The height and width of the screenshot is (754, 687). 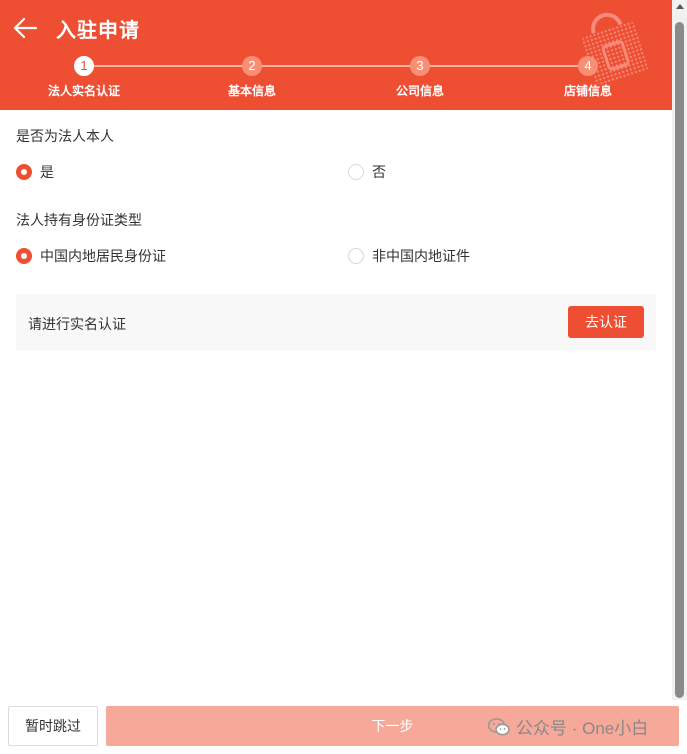 I want to click on step-number: 2, so click(x=252, y=66).